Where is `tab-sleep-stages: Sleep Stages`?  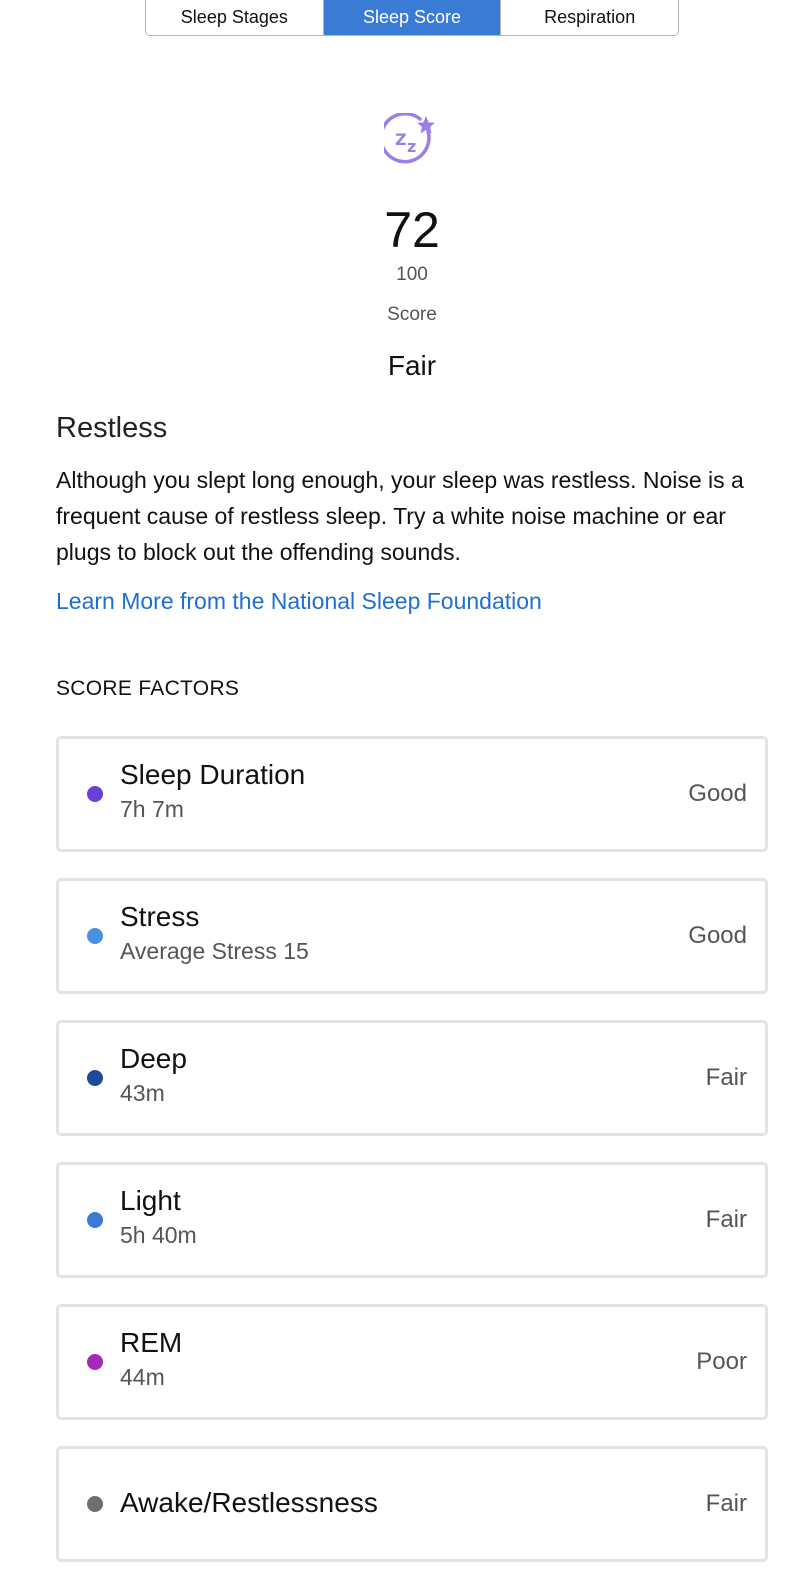
tab-sleep-stages: Sleep Stages is located at coordinates (234, 17).